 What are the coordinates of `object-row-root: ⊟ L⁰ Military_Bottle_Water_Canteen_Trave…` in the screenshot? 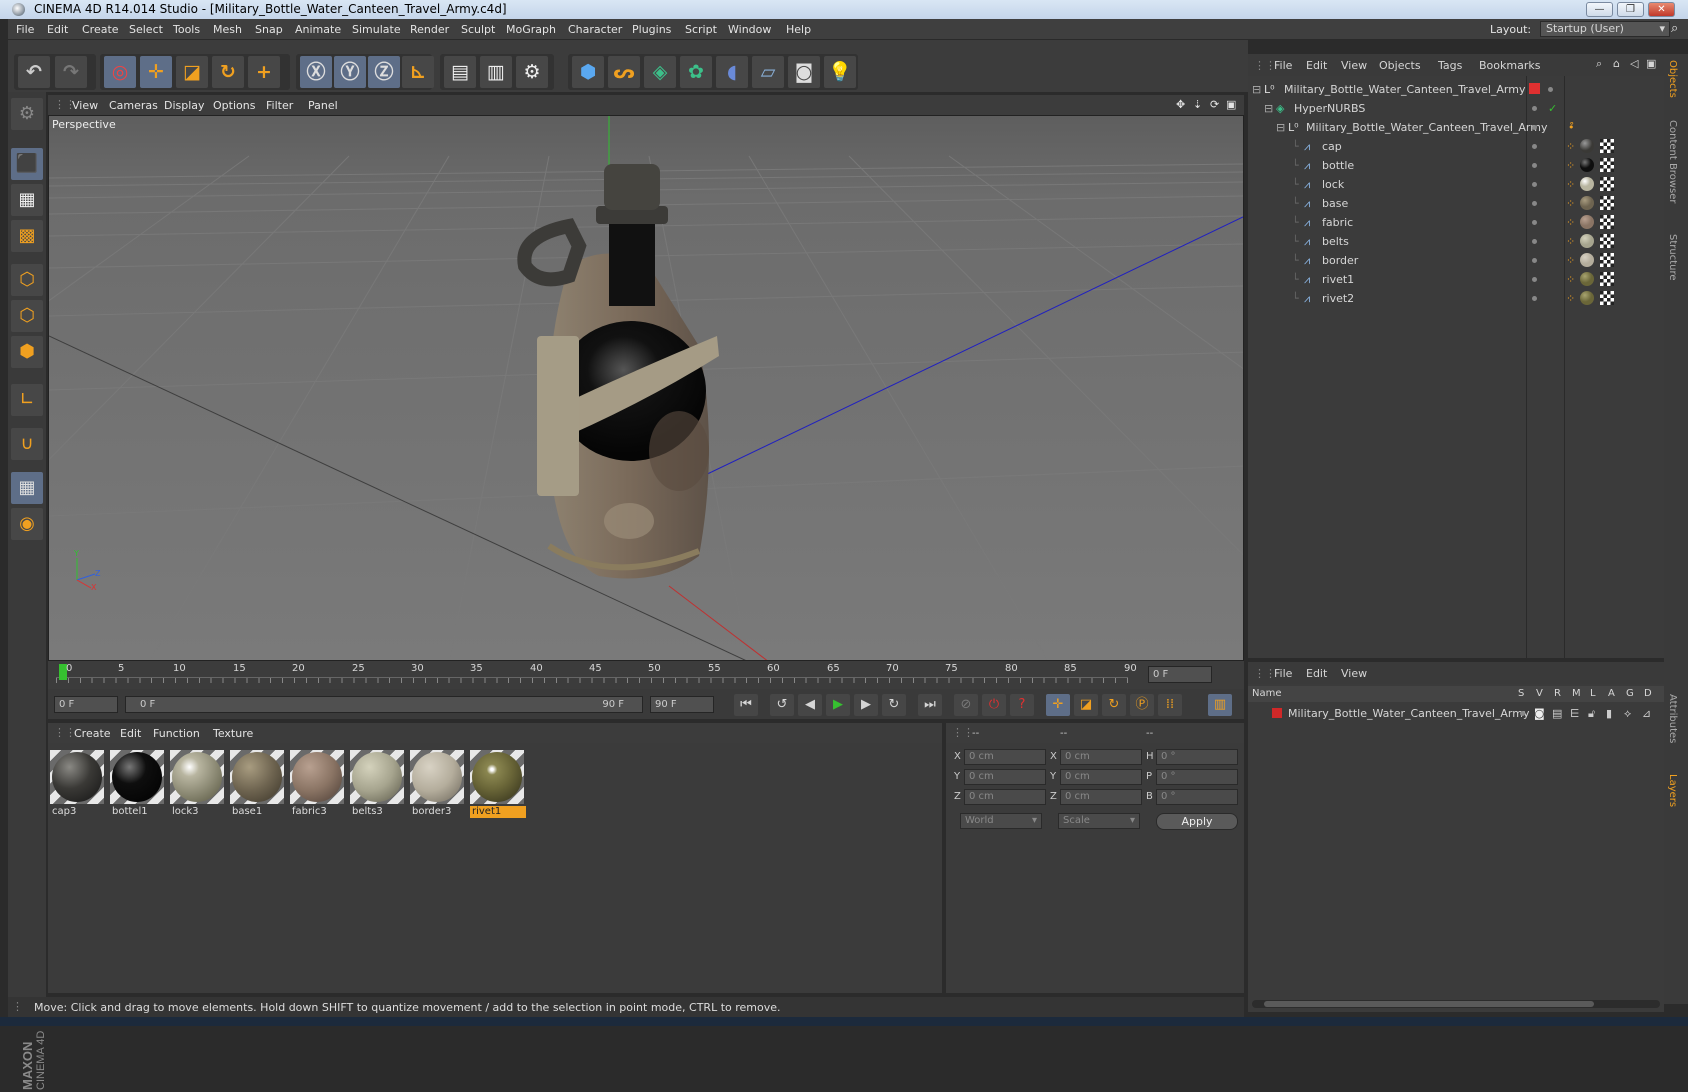 It's located at (1456, 89).